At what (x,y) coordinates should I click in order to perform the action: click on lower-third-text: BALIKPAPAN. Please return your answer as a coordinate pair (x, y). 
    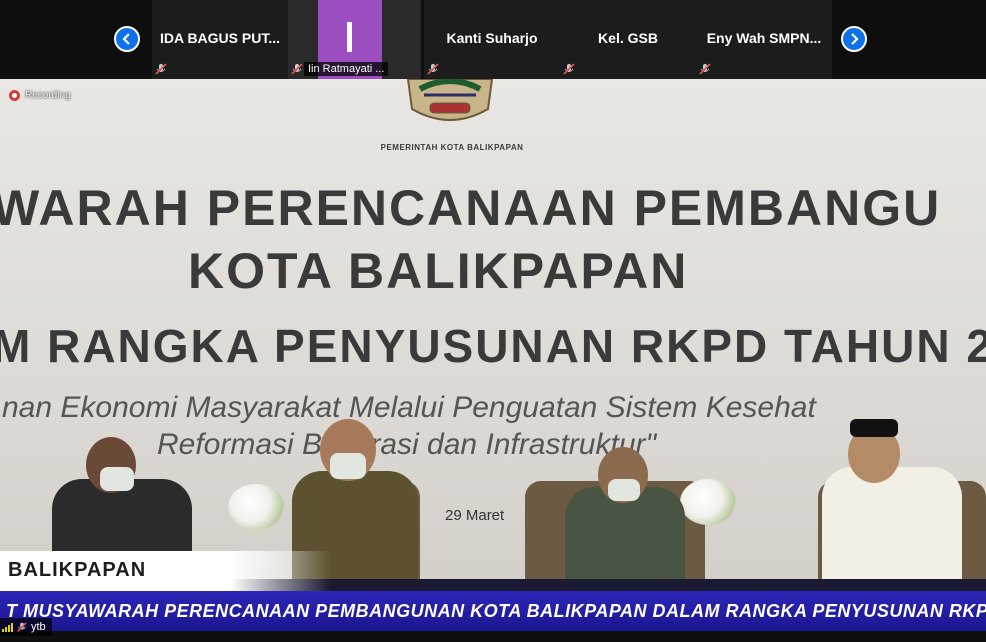
    Looking at the image, I should click on (77, 570).